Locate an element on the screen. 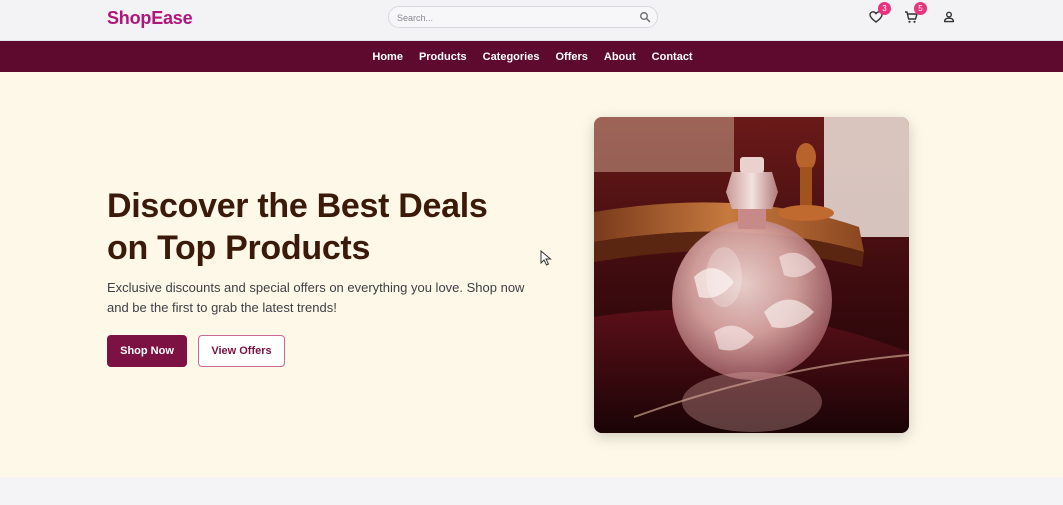 The width and height of the screenshot is (1063, 505). hero-title: Discover the Best Deals on Top Products is located at coordinates (322, 227).